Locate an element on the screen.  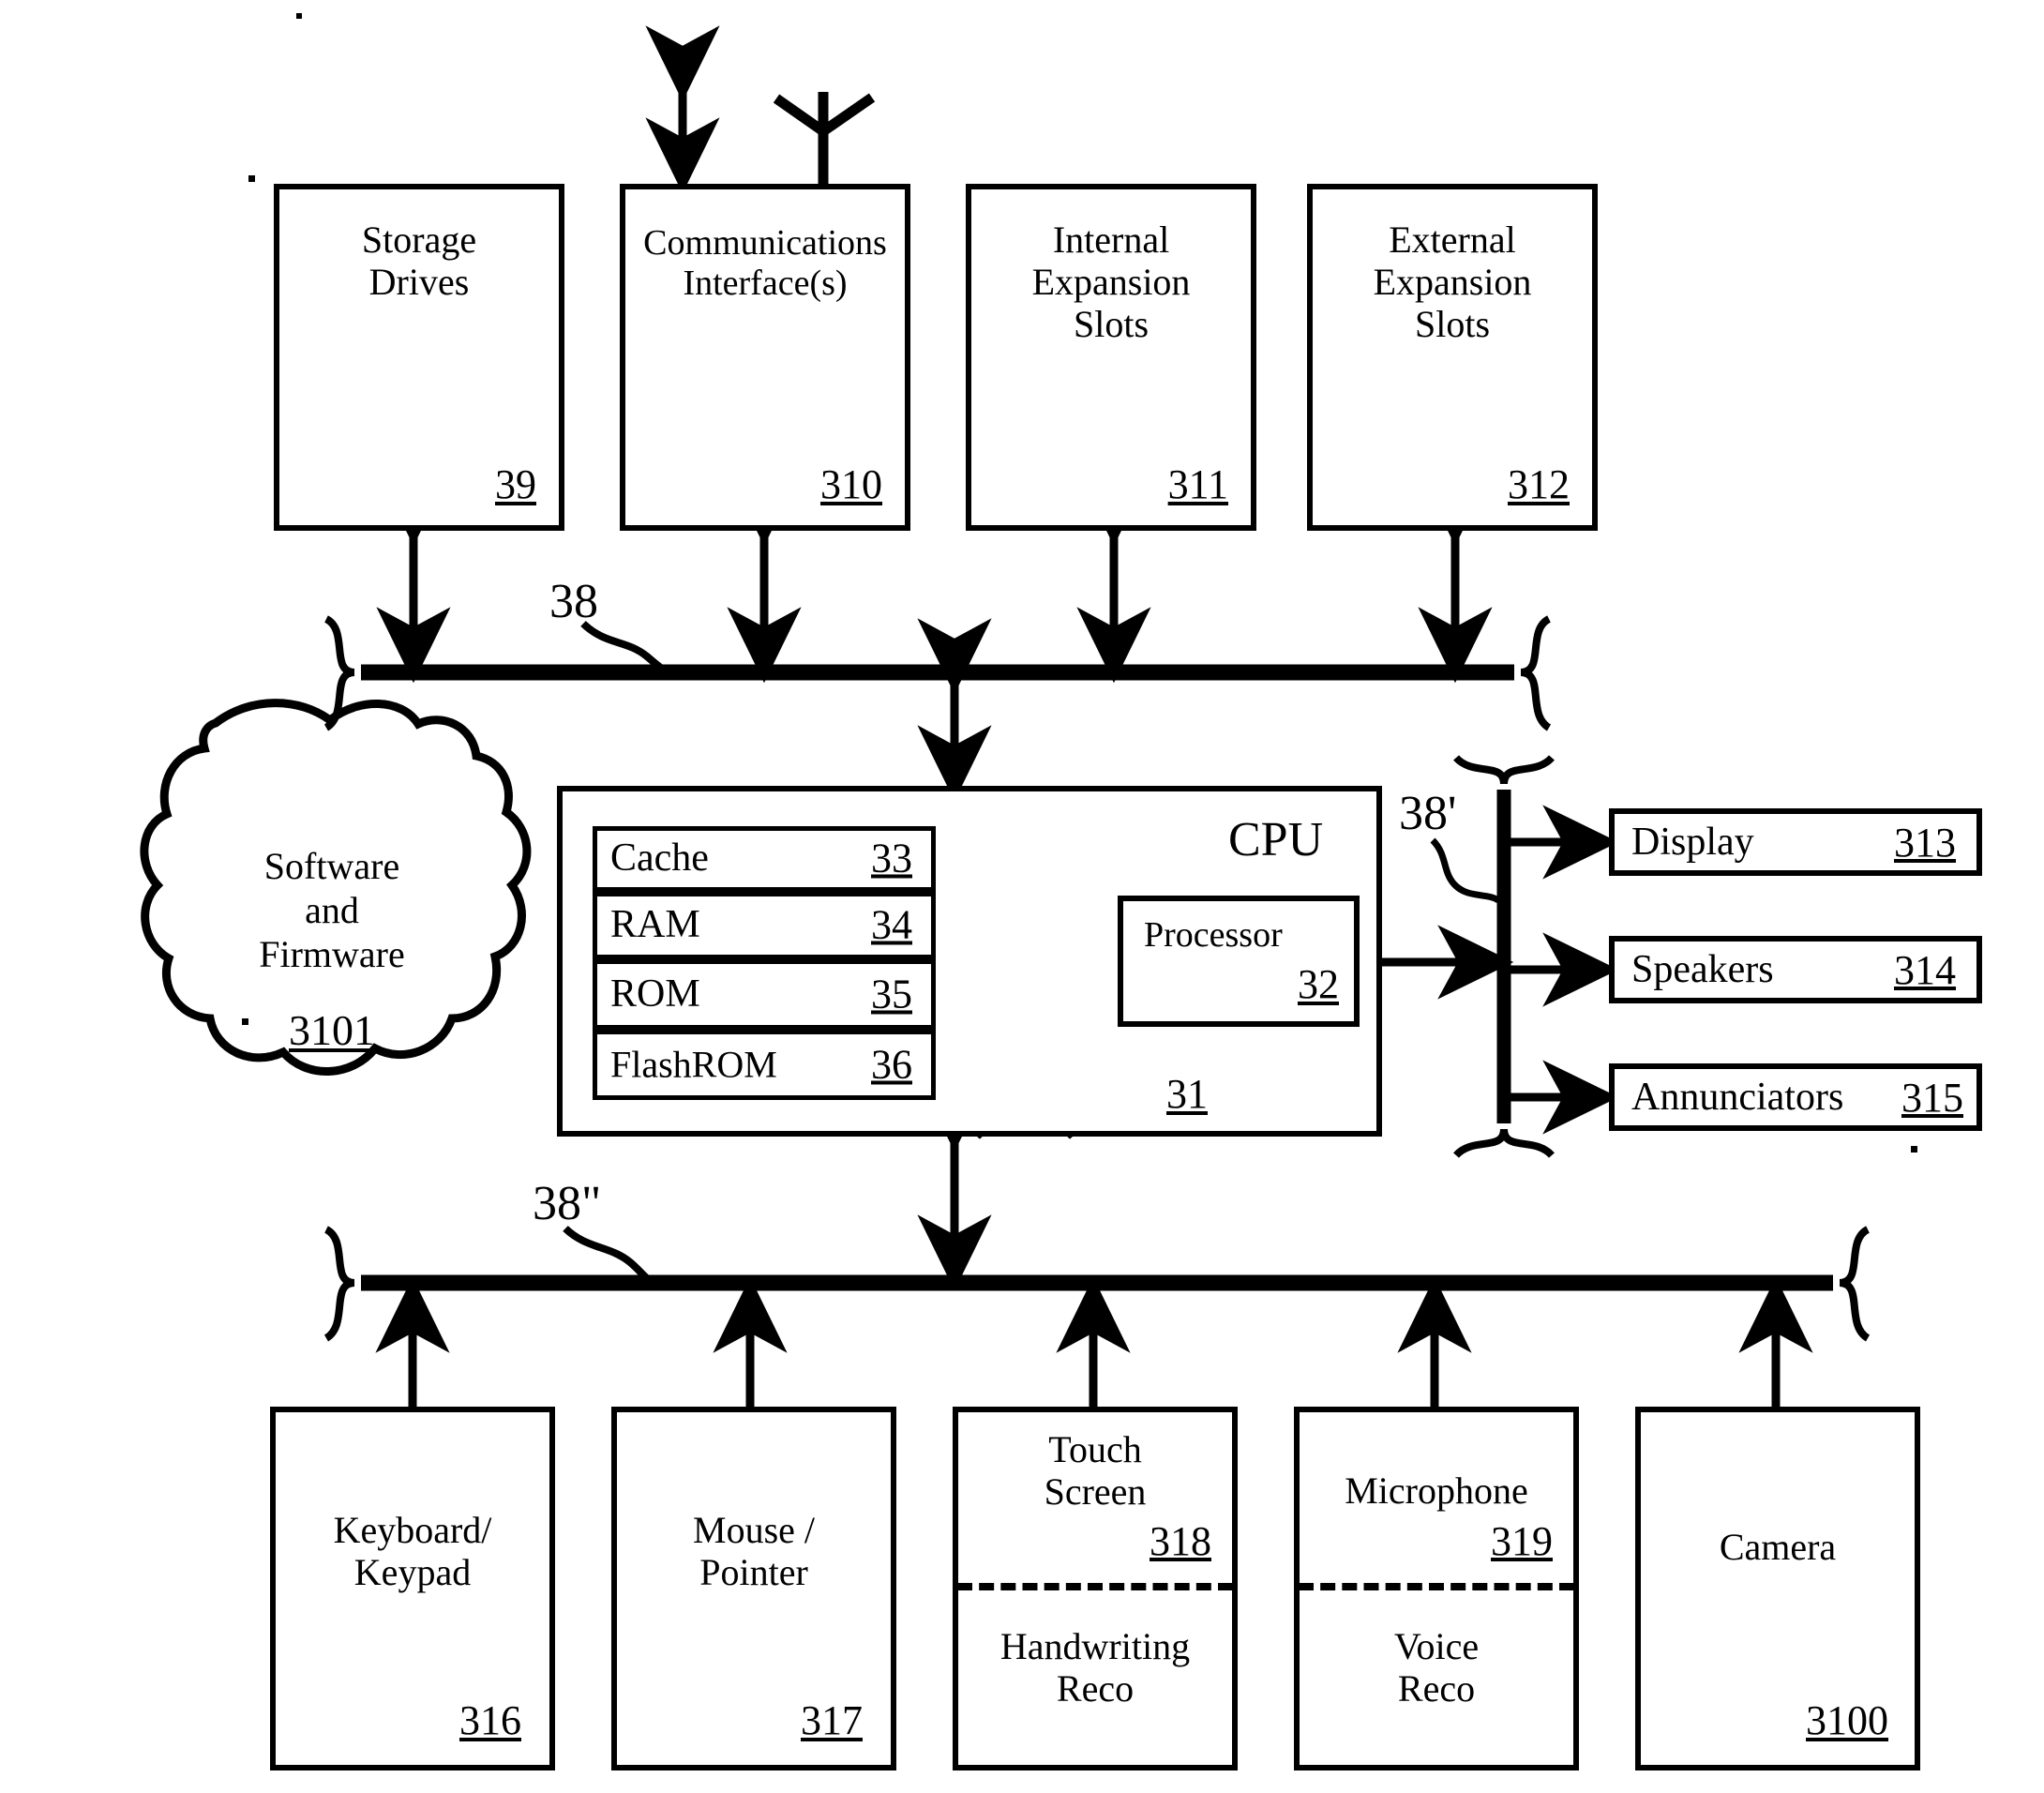
system-bus-label: 38 is located at coordinates (574, 601).